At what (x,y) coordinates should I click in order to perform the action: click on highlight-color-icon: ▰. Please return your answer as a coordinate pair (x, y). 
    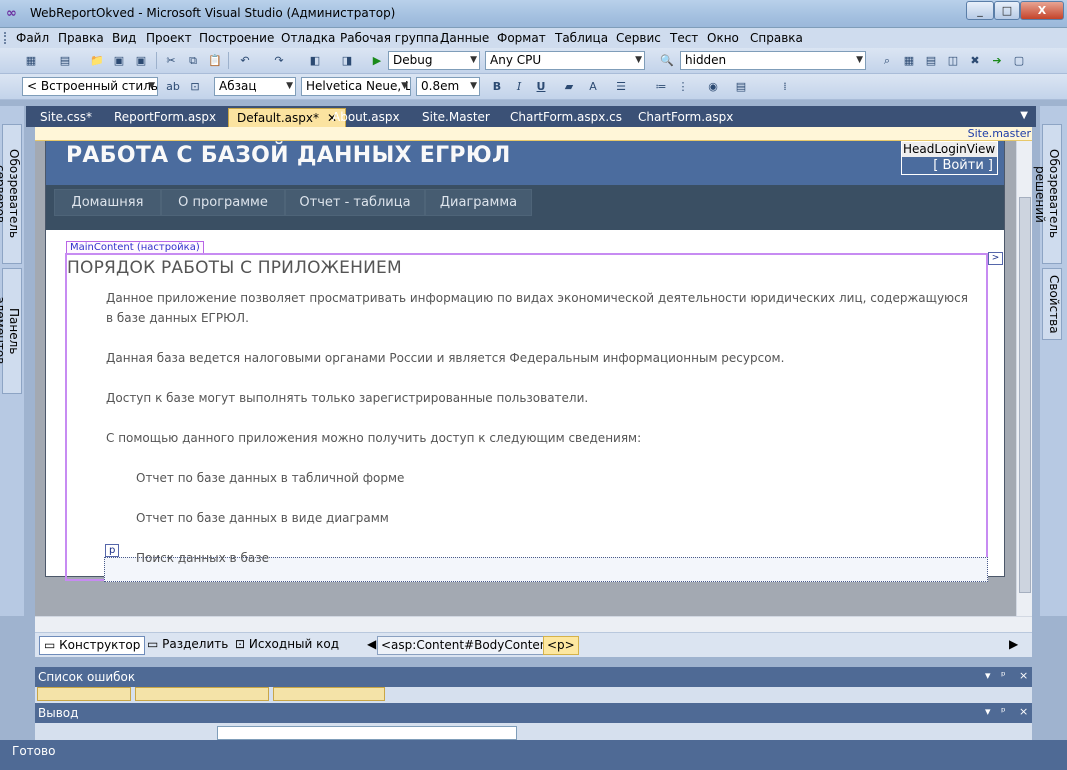
    Looking at the image, I should click on (569, 86).